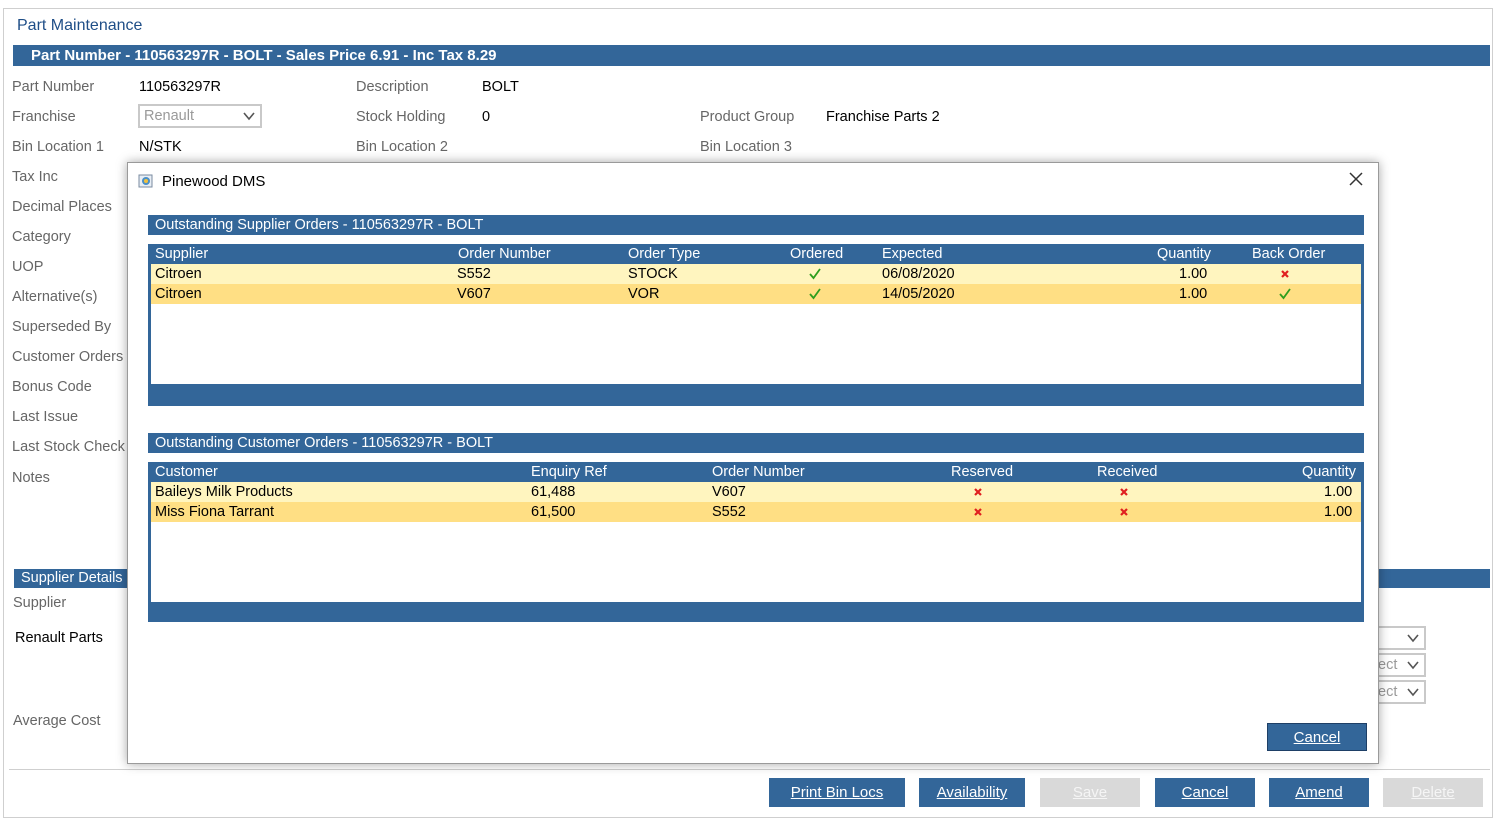 Image resolution: width=1499 pixels, height=821 pixels. I want to click on expected-cell: 06/08/2020, so click(918, 274).